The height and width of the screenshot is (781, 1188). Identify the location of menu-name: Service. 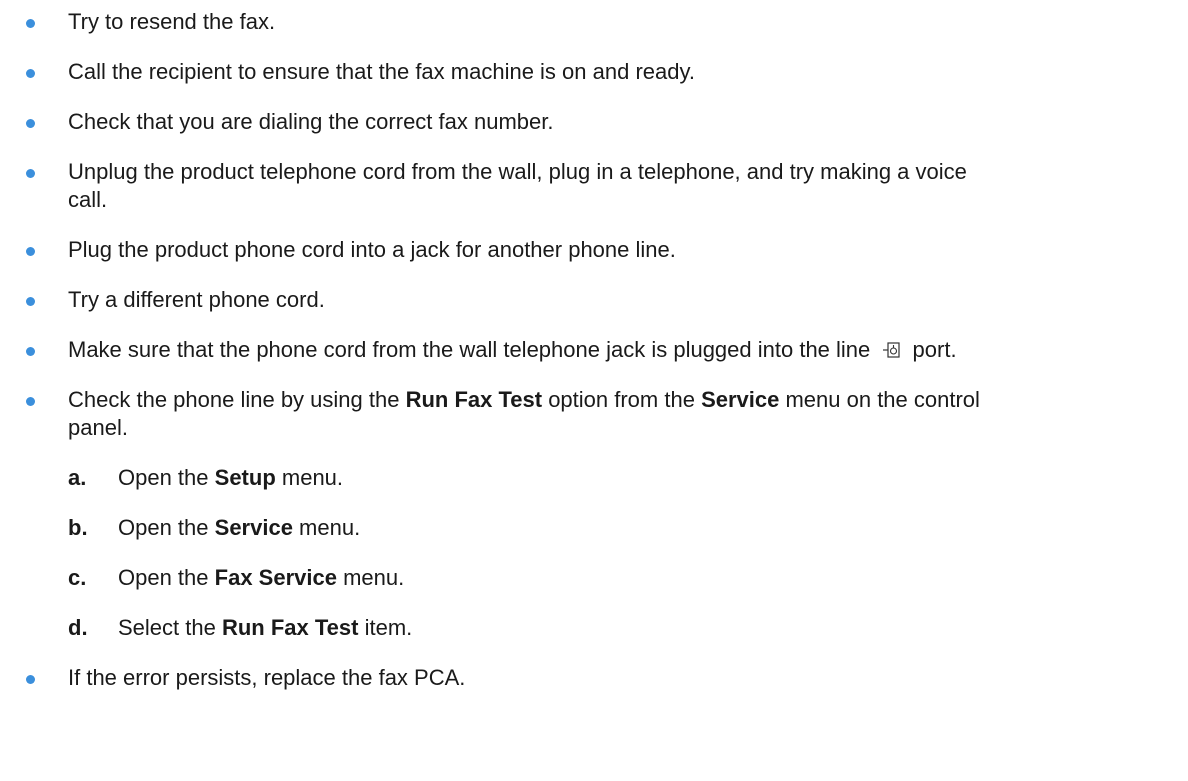
(253, 527).